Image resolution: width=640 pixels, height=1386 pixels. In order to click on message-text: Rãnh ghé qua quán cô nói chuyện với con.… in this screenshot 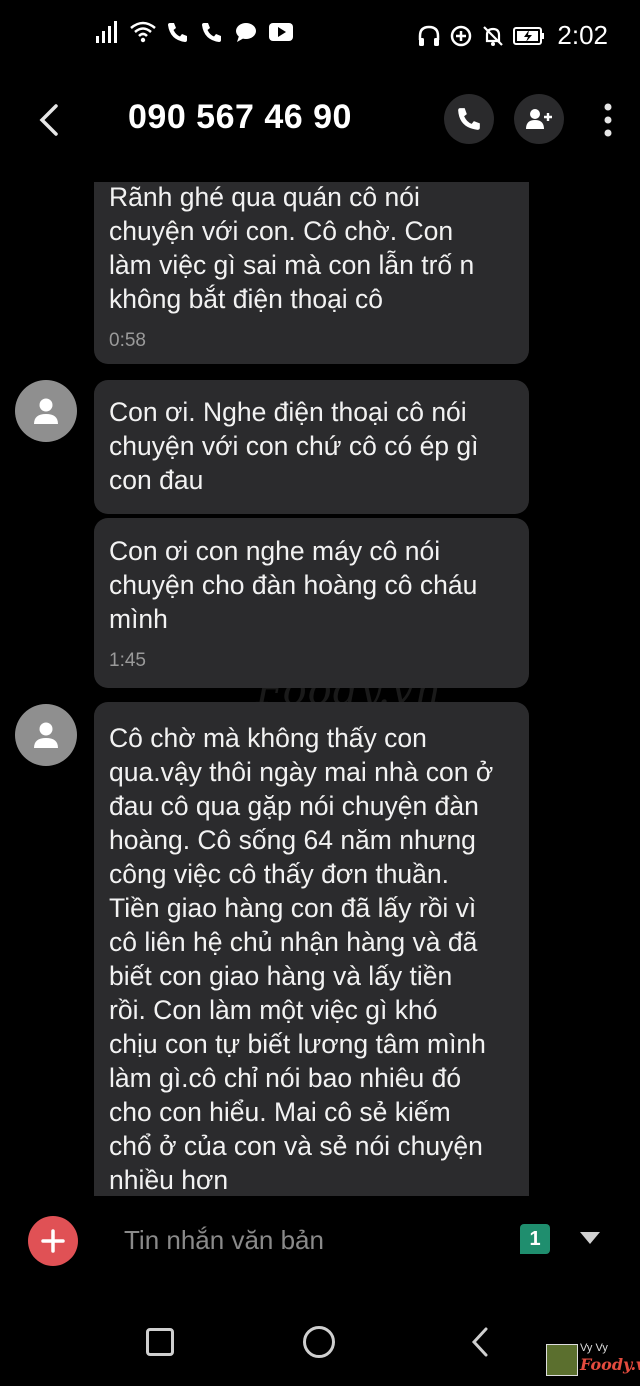, I will do `click(292, 248)`.